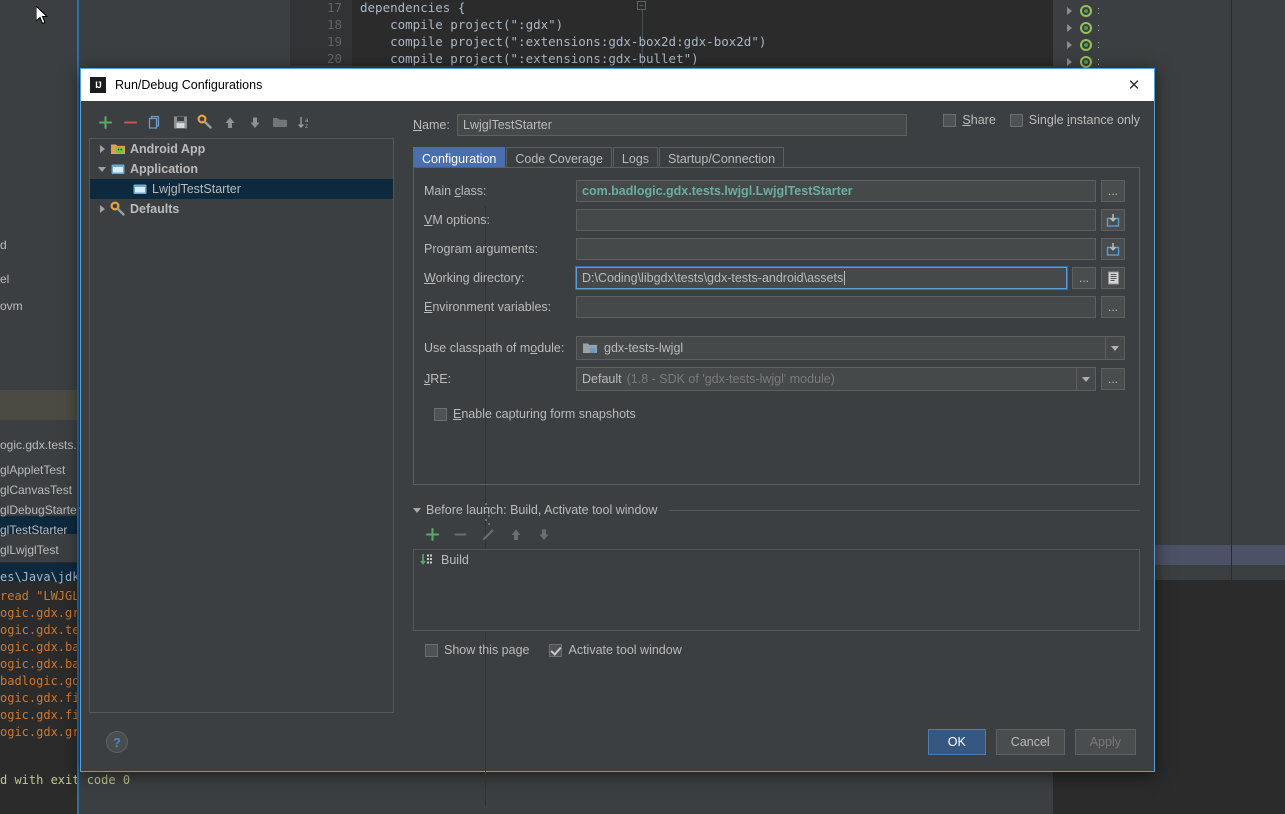 The image size is (1285, 814). Describe the element at coordinates (460, 534) in the screenshot. I see `remove-task-button` at that location.